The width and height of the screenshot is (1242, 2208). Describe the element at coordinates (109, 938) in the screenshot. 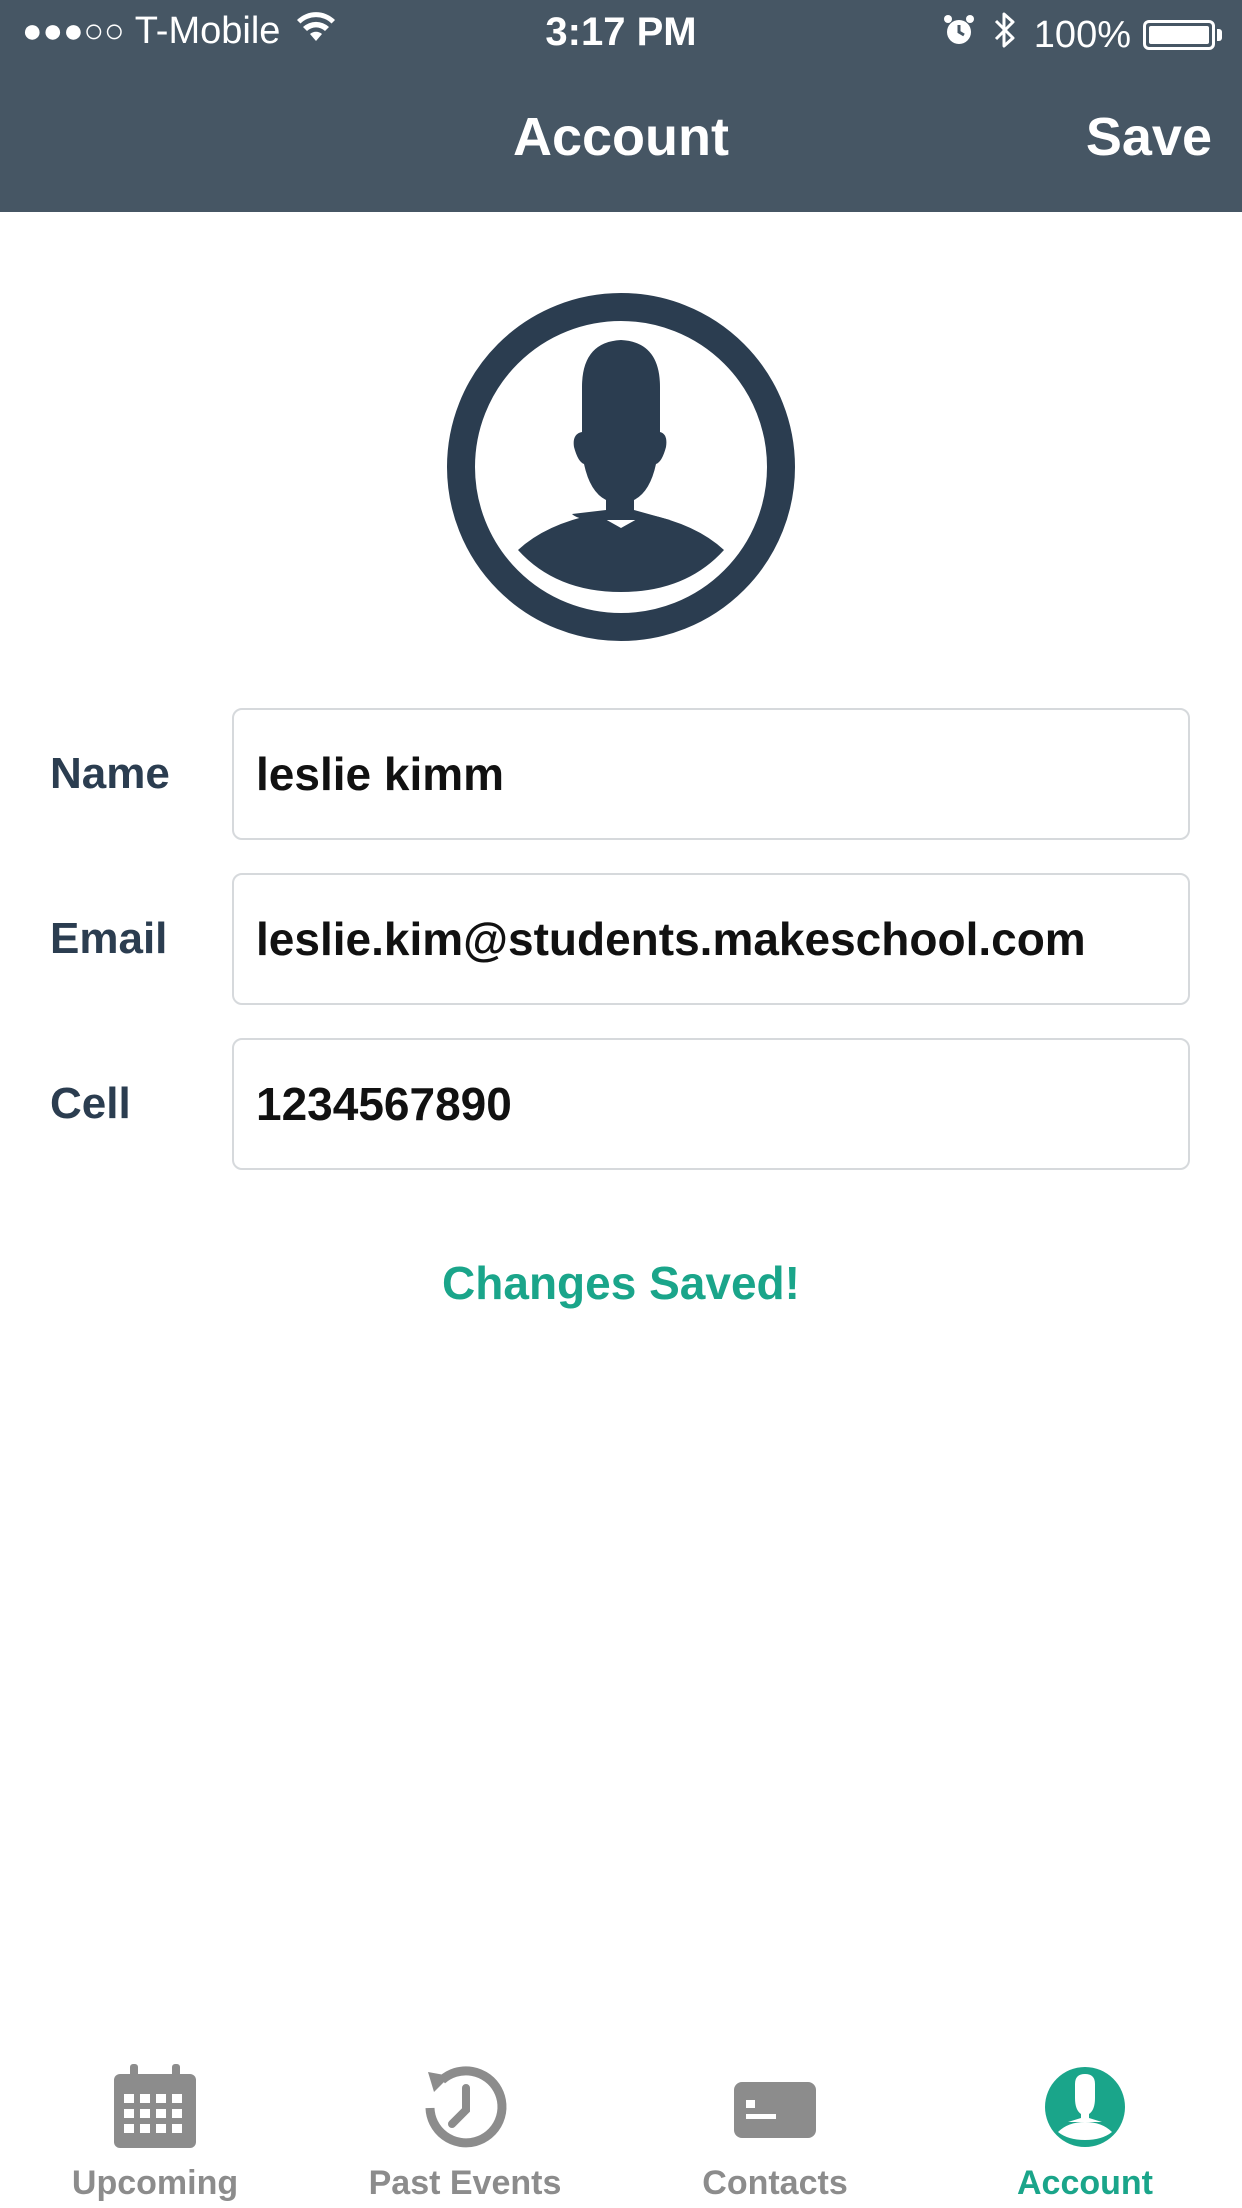

I see `email-label: Email` at that location.